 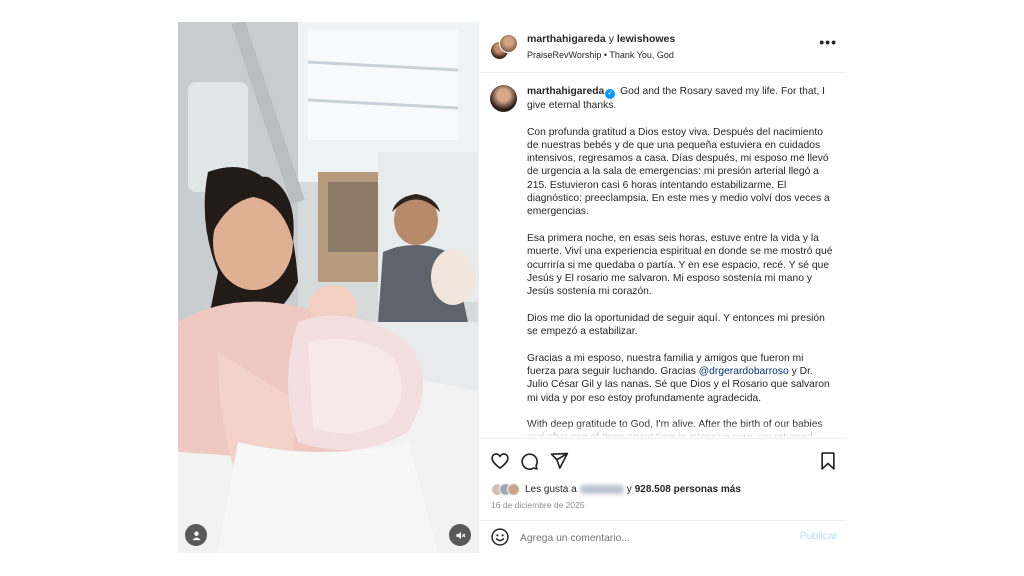 What do you see at coordinates (500, 461) in the screenshot?
I see `heart-icon` at bounding box center [500, 461].